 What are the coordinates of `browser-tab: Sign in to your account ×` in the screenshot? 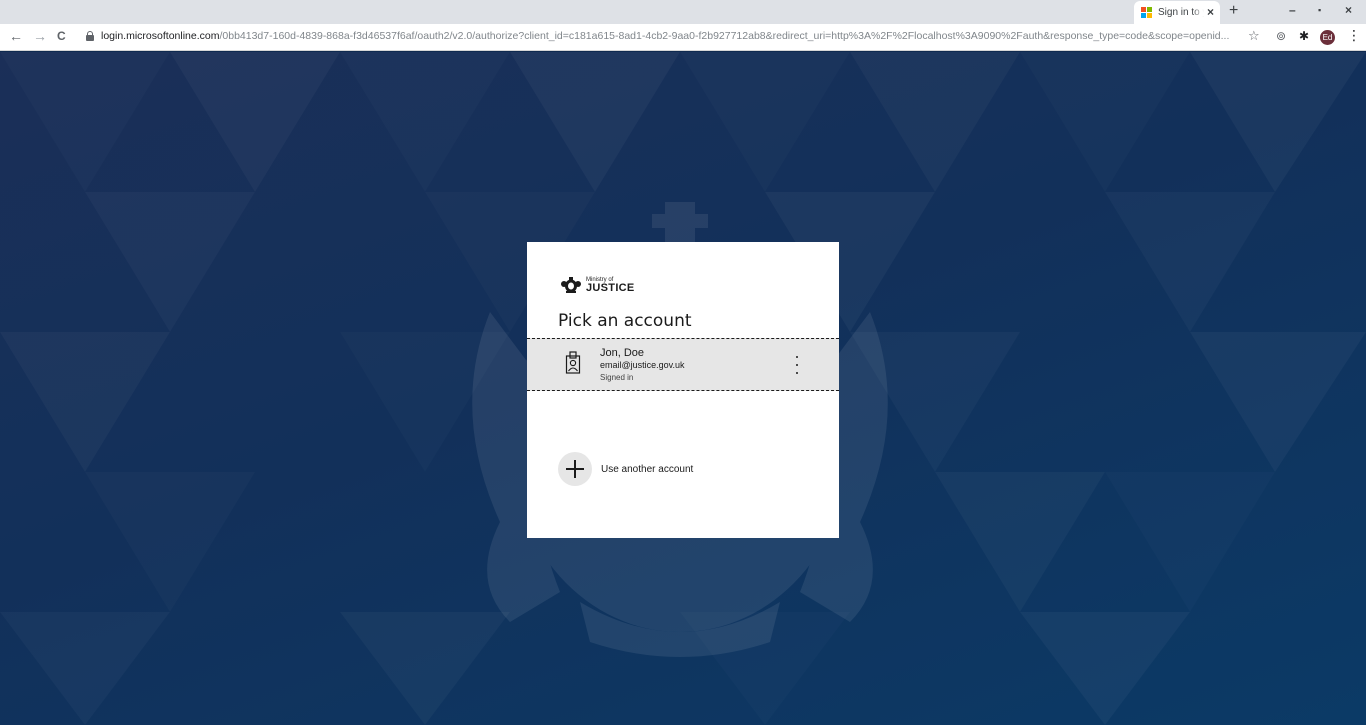 It's located at (1177, 12).